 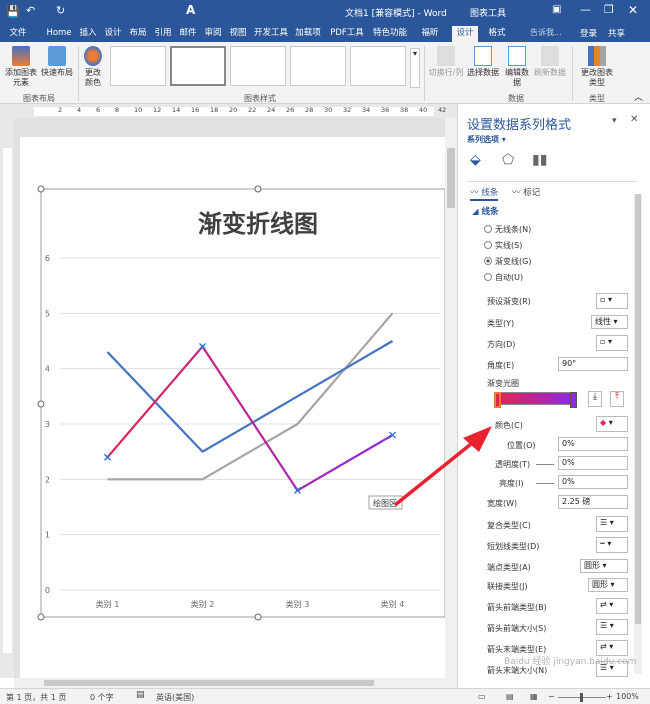 I want to click on web-layout-icon: ▦, so click(x=534, y=696).